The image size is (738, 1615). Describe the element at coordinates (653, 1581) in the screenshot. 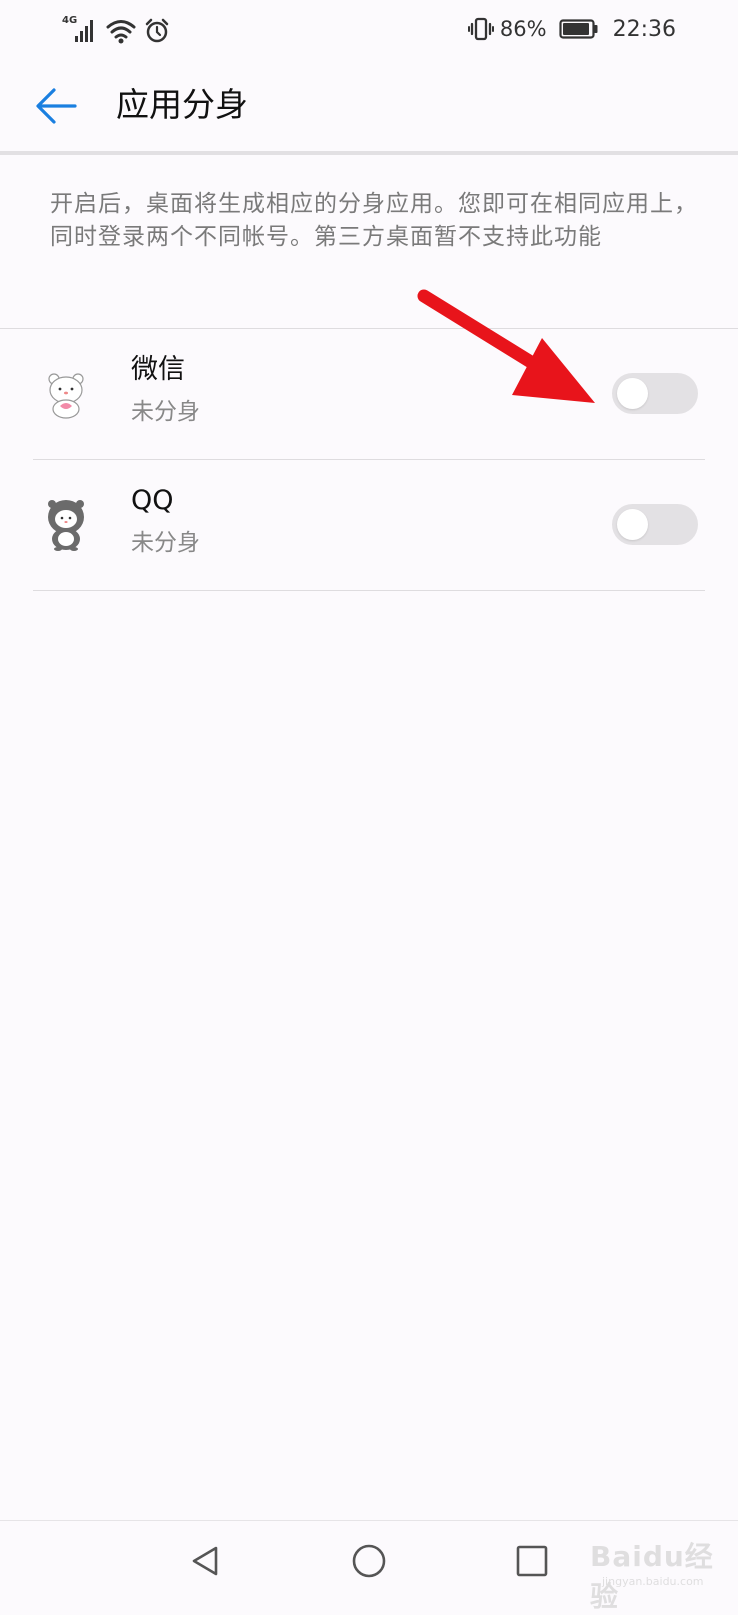

I see `watermark-subtext: jingyan.baidu.com` at that location.